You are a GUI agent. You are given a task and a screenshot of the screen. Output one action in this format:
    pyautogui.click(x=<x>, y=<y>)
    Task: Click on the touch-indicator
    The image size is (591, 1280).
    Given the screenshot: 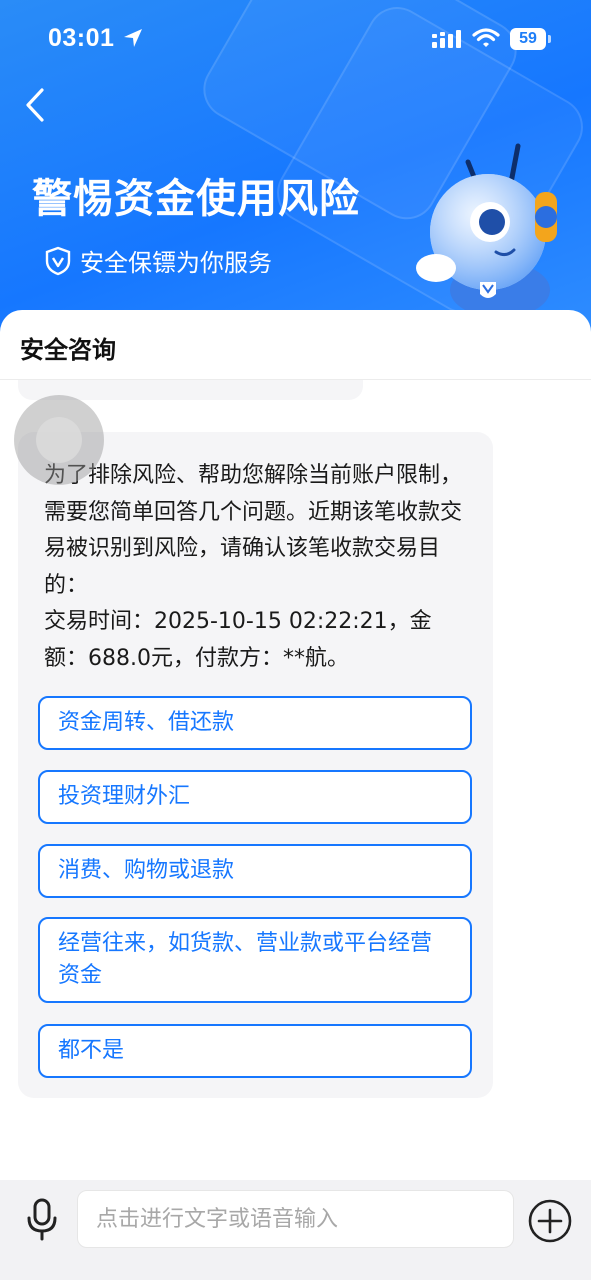 What is the action you would take?
    pyautogui.click(x=59, y=440)
    